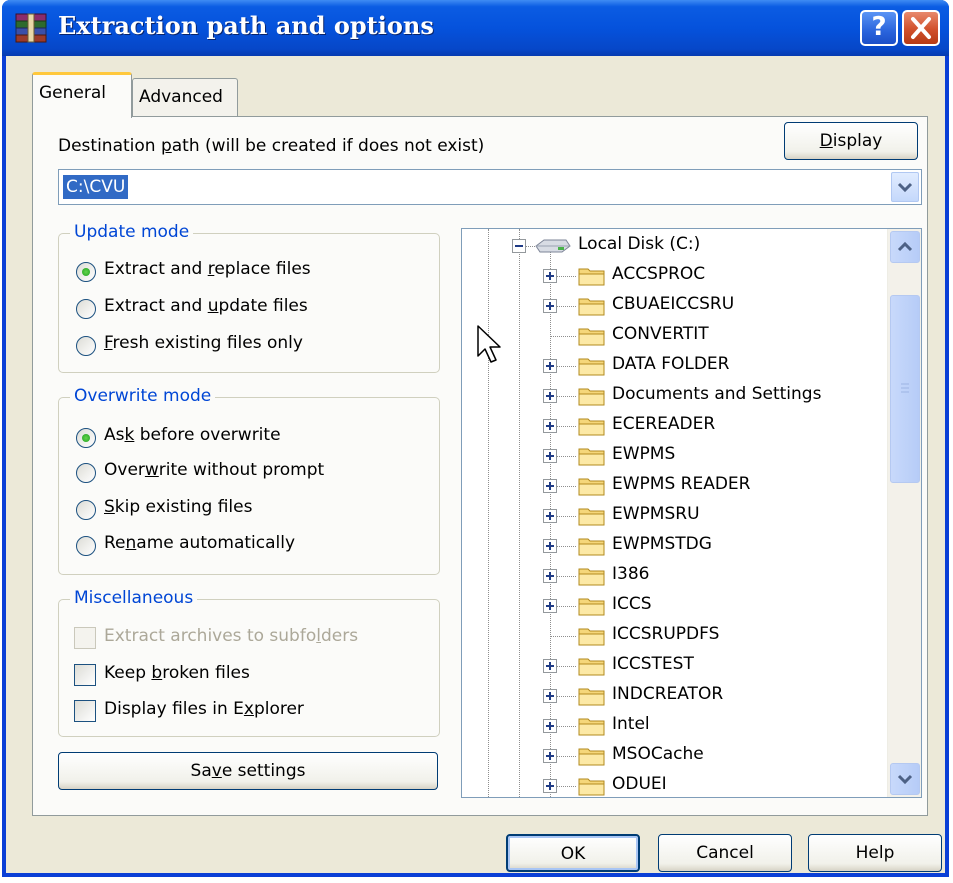  What do you see at coordinates (263, 306) in the screenshot?
I see `lbl-post: pdate files` at bounding box center [263, 306].